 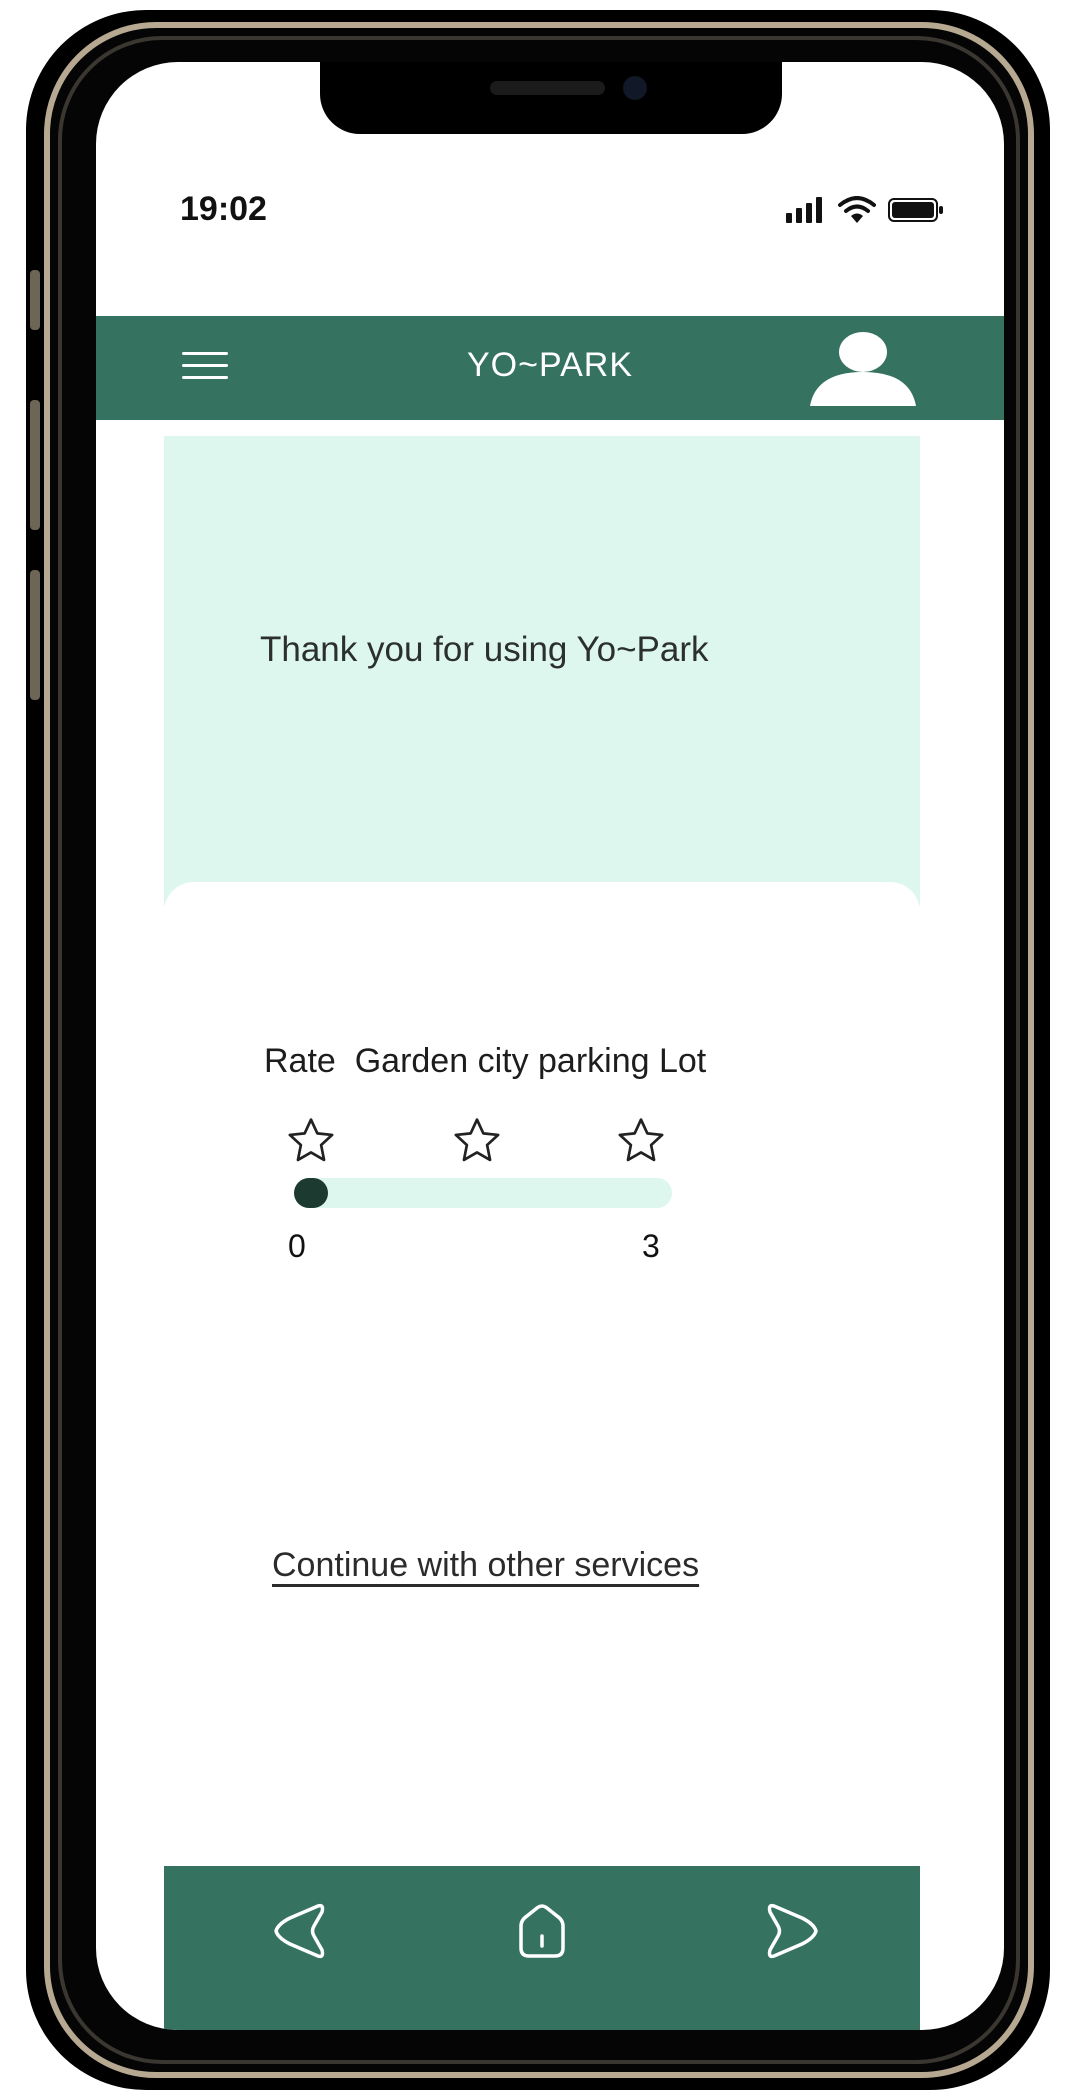 What do you see at coordinates (299, 1931) in the screenshot?
I see `back-icon` at bounding box center [299, 1931].